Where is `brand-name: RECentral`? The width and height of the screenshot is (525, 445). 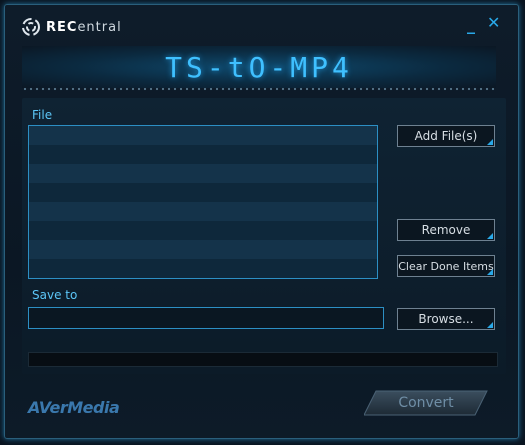
brand-name: RECentral is located at coordinates (84, 27).